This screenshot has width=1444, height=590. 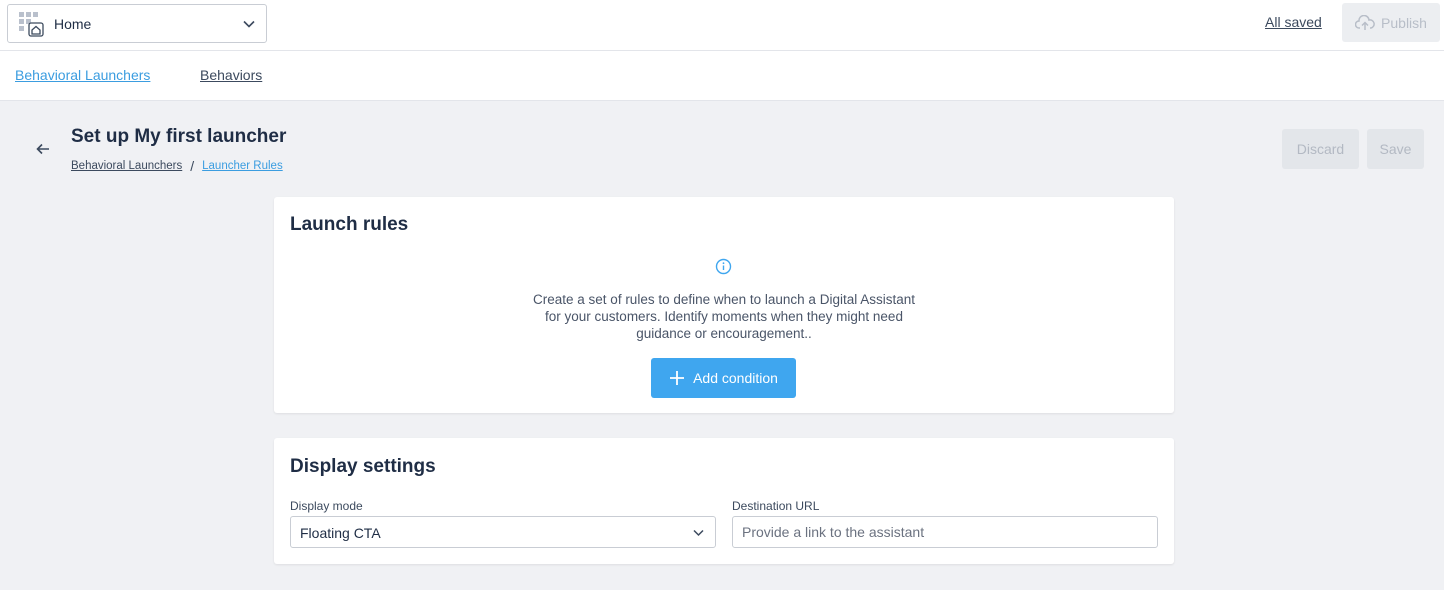 What do you see at coordinates (137, 23) in the screenshot?
I see `workspace-select: Home` at bounding box center [137, 23].